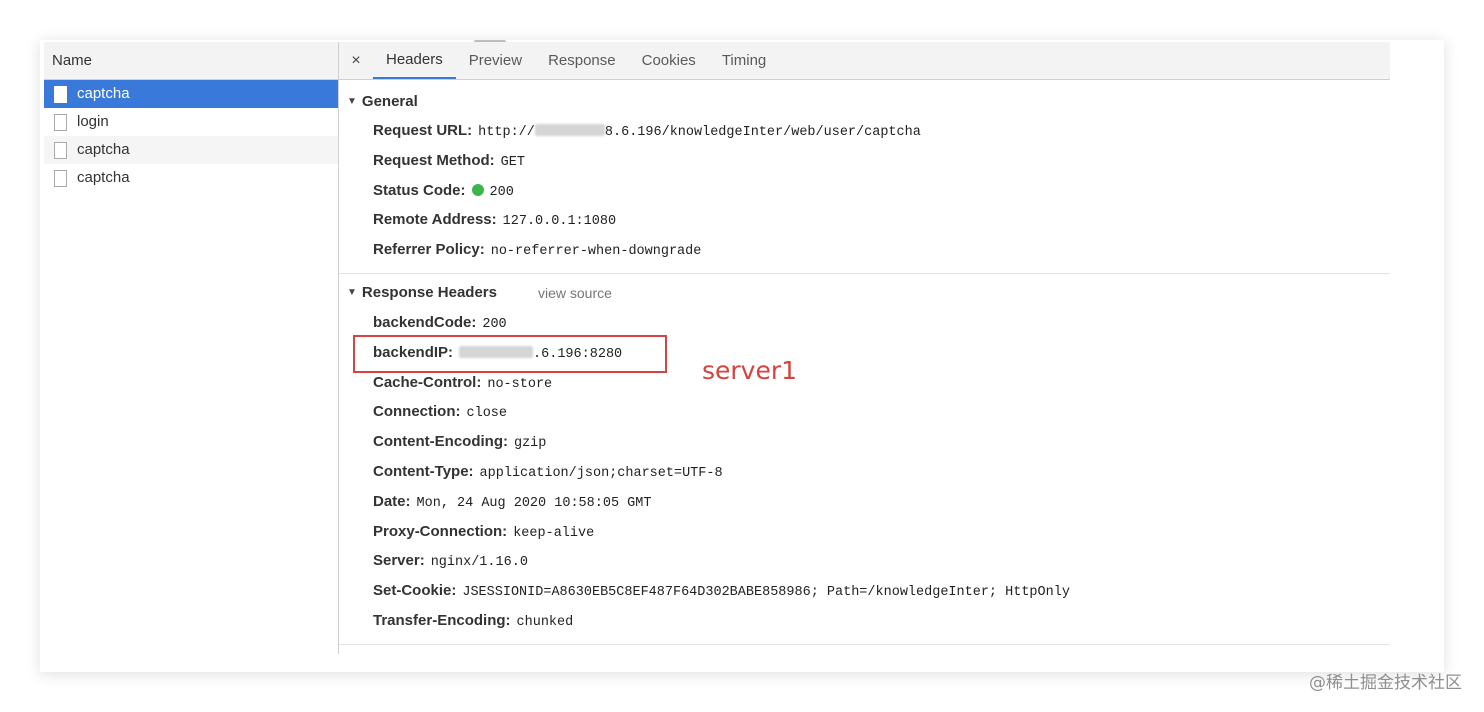 The image size is (1484, 712). I want to click on header-key: Request Method:, so click(434, 160).